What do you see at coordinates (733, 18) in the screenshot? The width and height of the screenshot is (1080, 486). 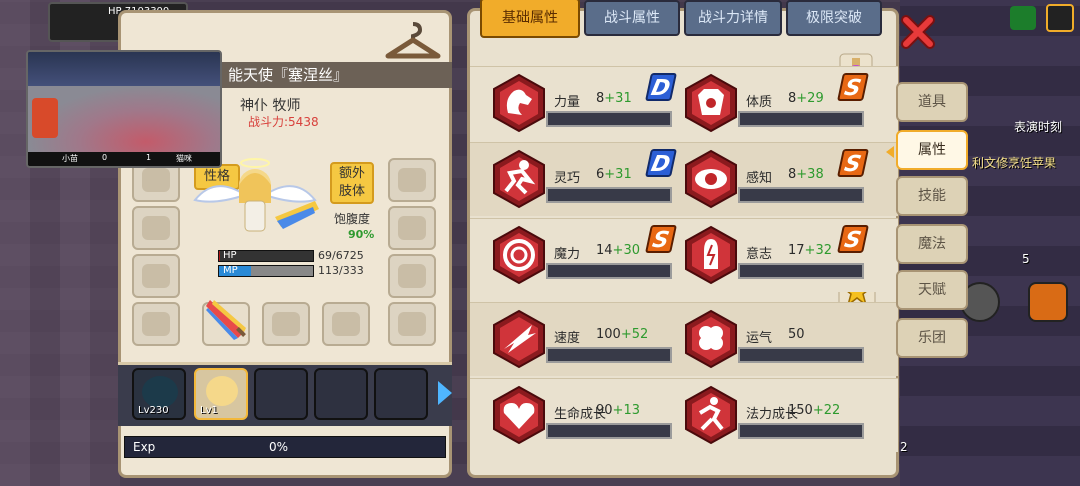 I see `tab-power-details: 战斗力详情` at bounding box center [733, 18].